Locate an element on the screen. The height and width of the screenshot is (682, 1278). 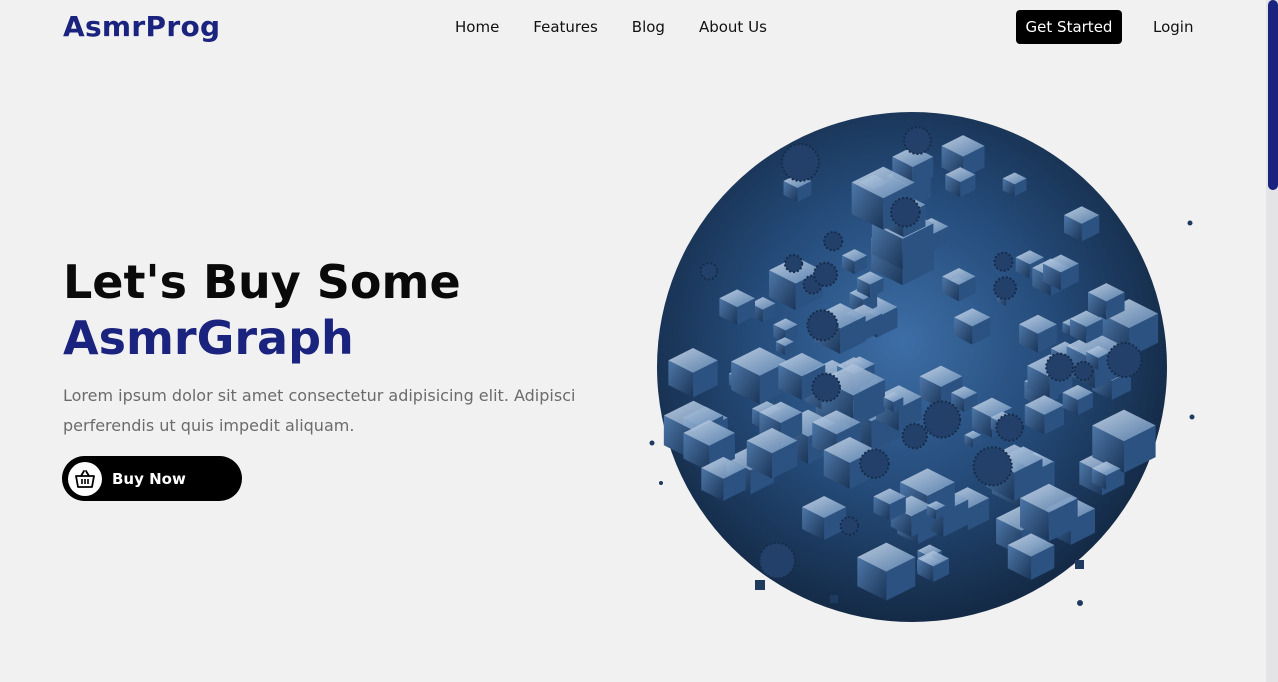
buy-now-label: Buy Now is located at coordinates (149, 478).